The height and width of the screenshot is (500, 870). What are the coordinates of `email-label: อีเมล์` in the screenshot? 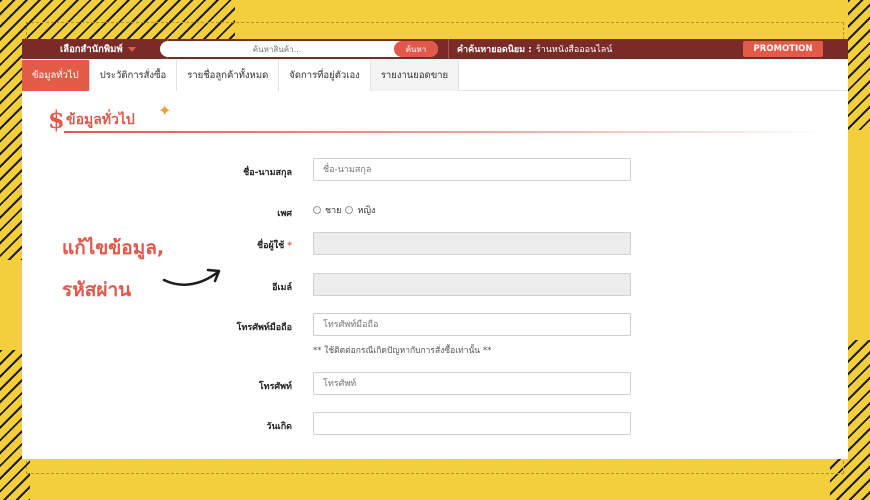 It's located at (282, 288).